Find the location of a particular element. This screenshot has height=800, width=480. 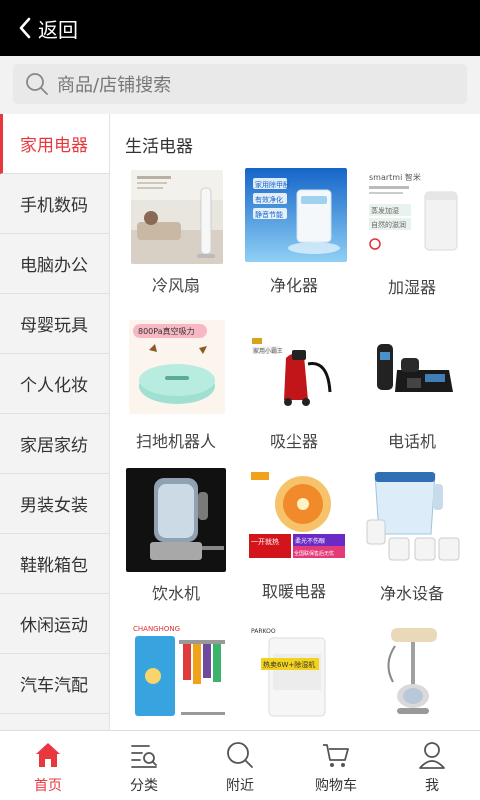

user-icon is located at coordinates (432, 755).